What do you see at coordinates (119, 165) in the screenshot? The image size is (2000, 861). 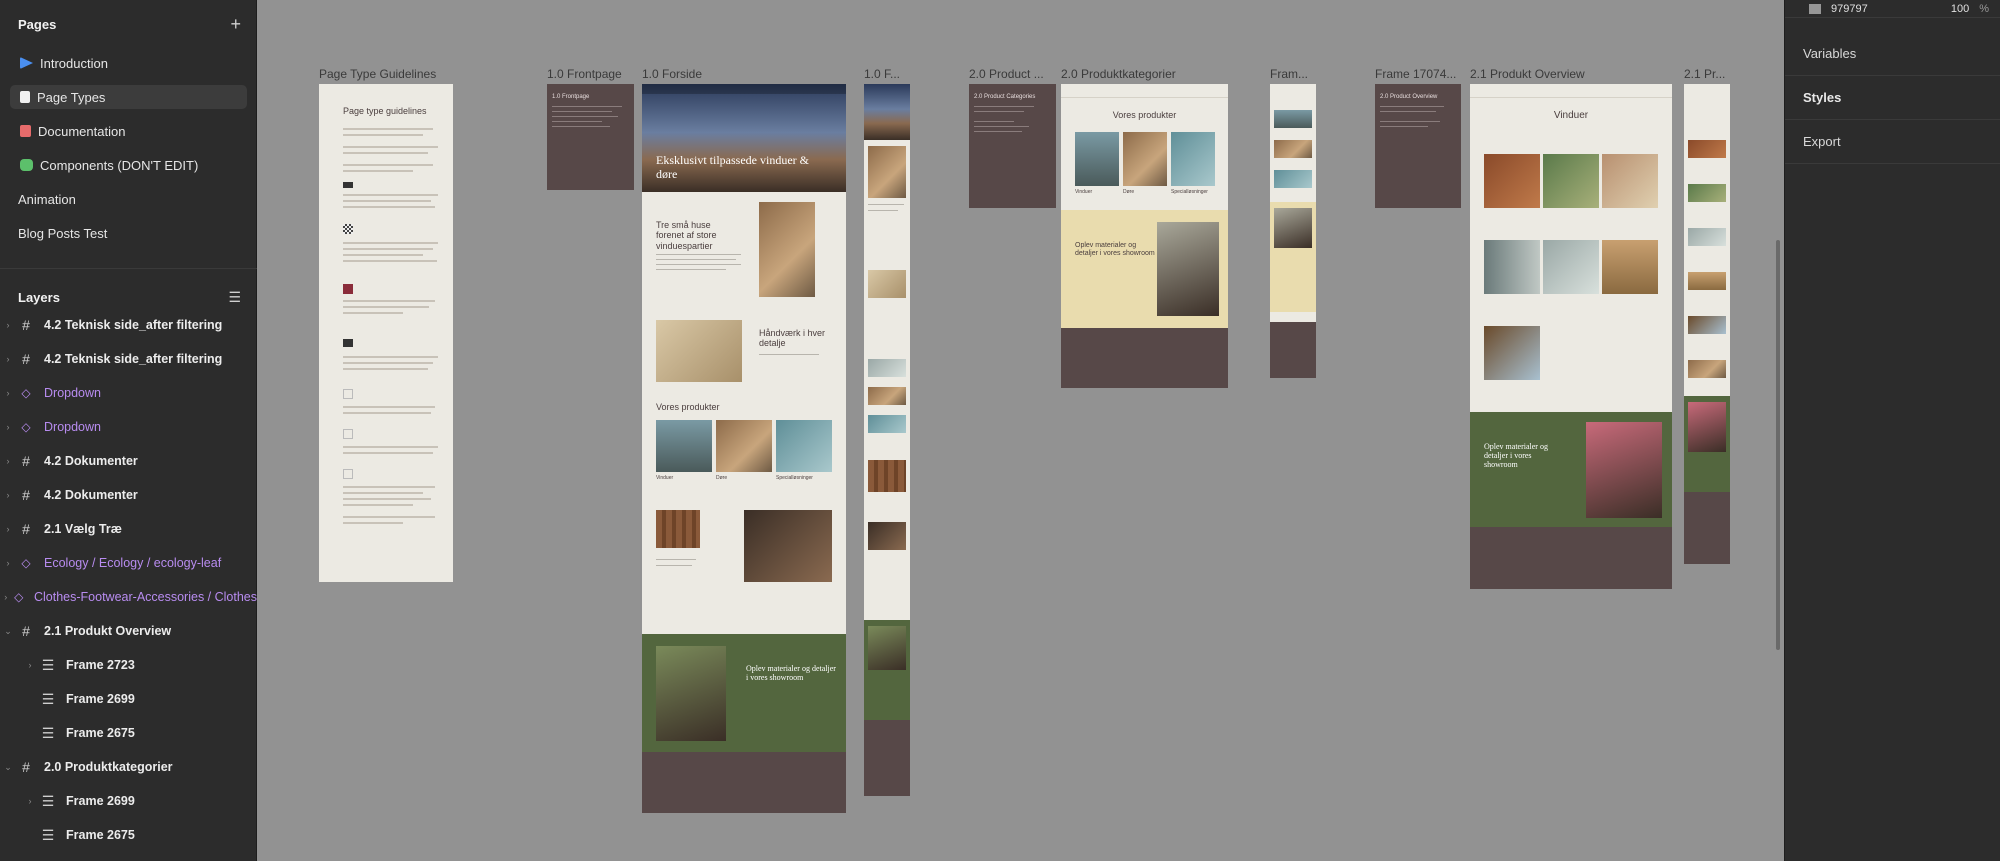 I see `page-label: Components (DON'T EDIT)` at bounding box center [119, 165].